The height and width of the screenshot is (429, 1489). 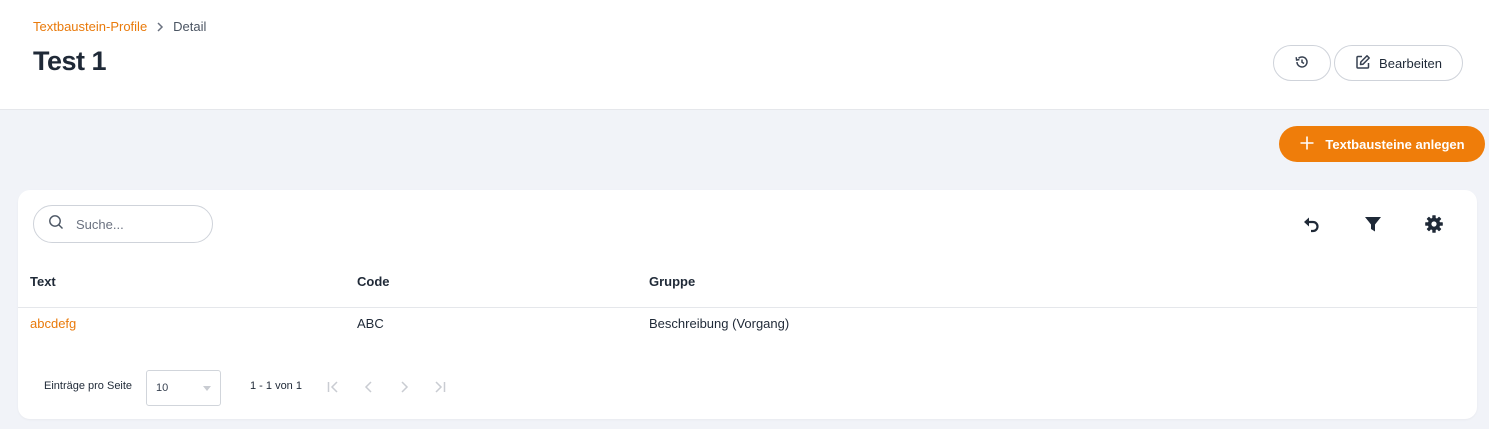 I want to click on cell-gruppe: Beschreibung (Vorgang), so click(x=719, y=323).